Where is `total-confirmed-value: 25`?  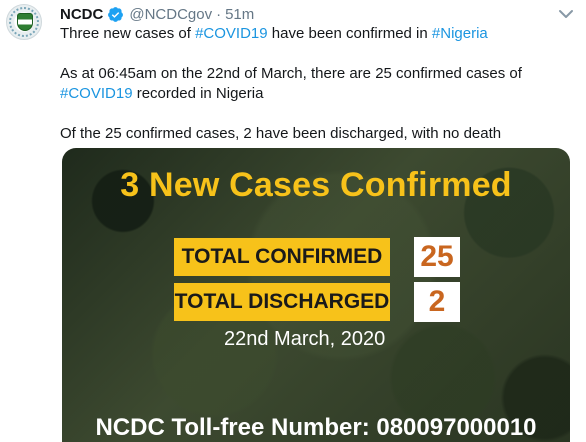 total-confirmed-value: 25 is located at coordinates (437, 257).